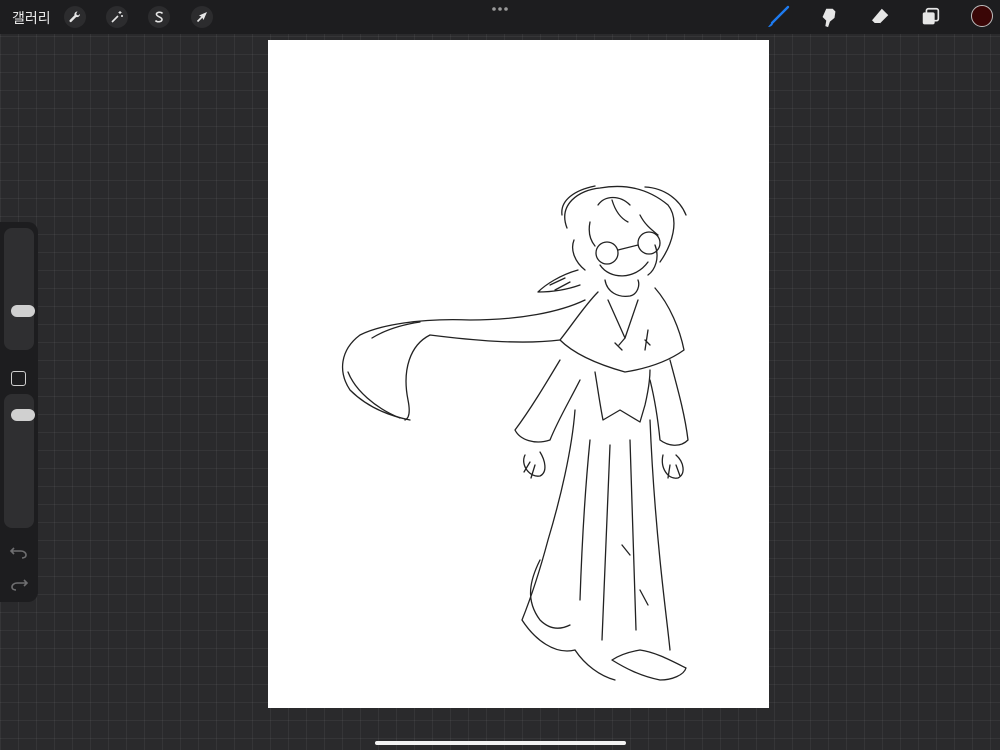  What do you see at coordinates (778, 17) in the screenshot?
I see `brush-icon` at bounding box center [778, 17].